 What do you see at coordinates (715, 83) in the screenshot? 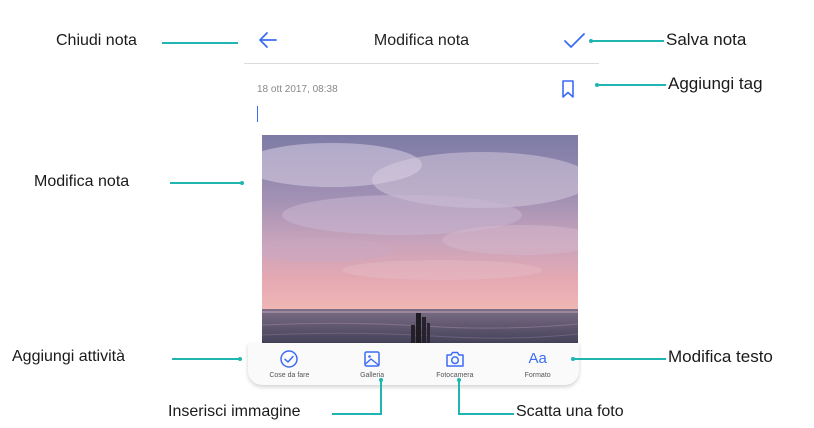
I see `callout-add-tag: Aggiungi tag` at bounding box center [715, 83].